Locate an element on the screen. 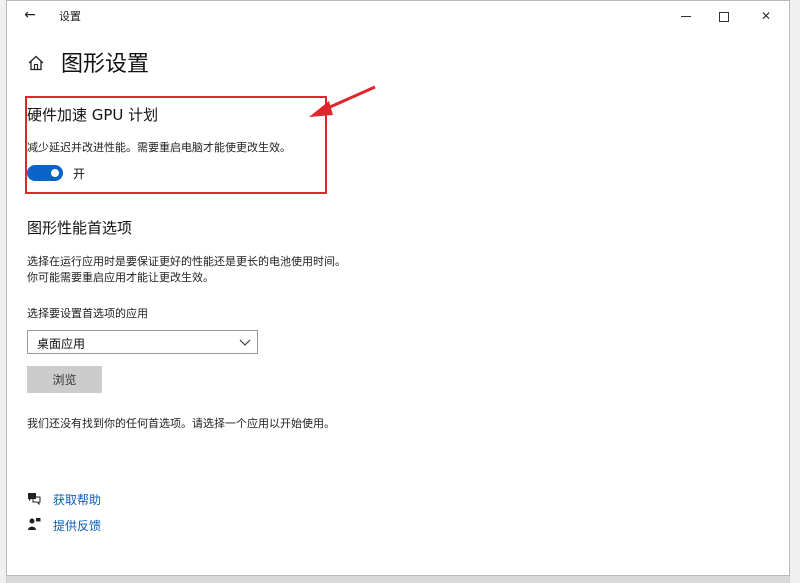 This screenshot has height=583, width=800. title-bar: ← 设置 ✕ is located at coordinates (398, 16).